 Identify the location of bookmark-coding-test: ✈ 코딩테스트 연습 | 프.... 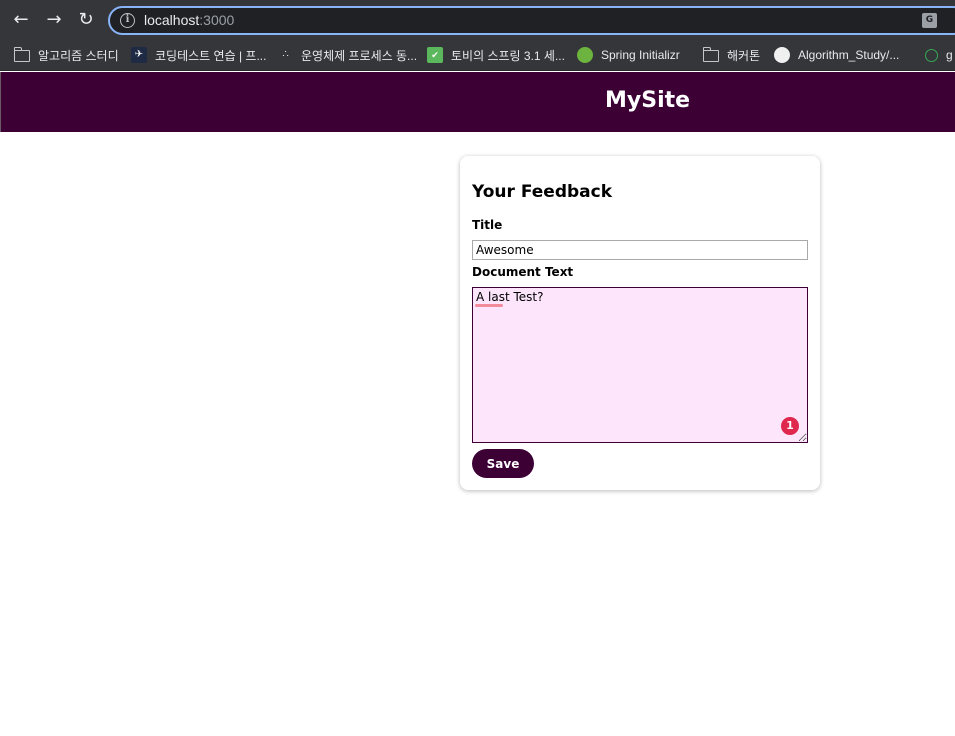
(198, 55).